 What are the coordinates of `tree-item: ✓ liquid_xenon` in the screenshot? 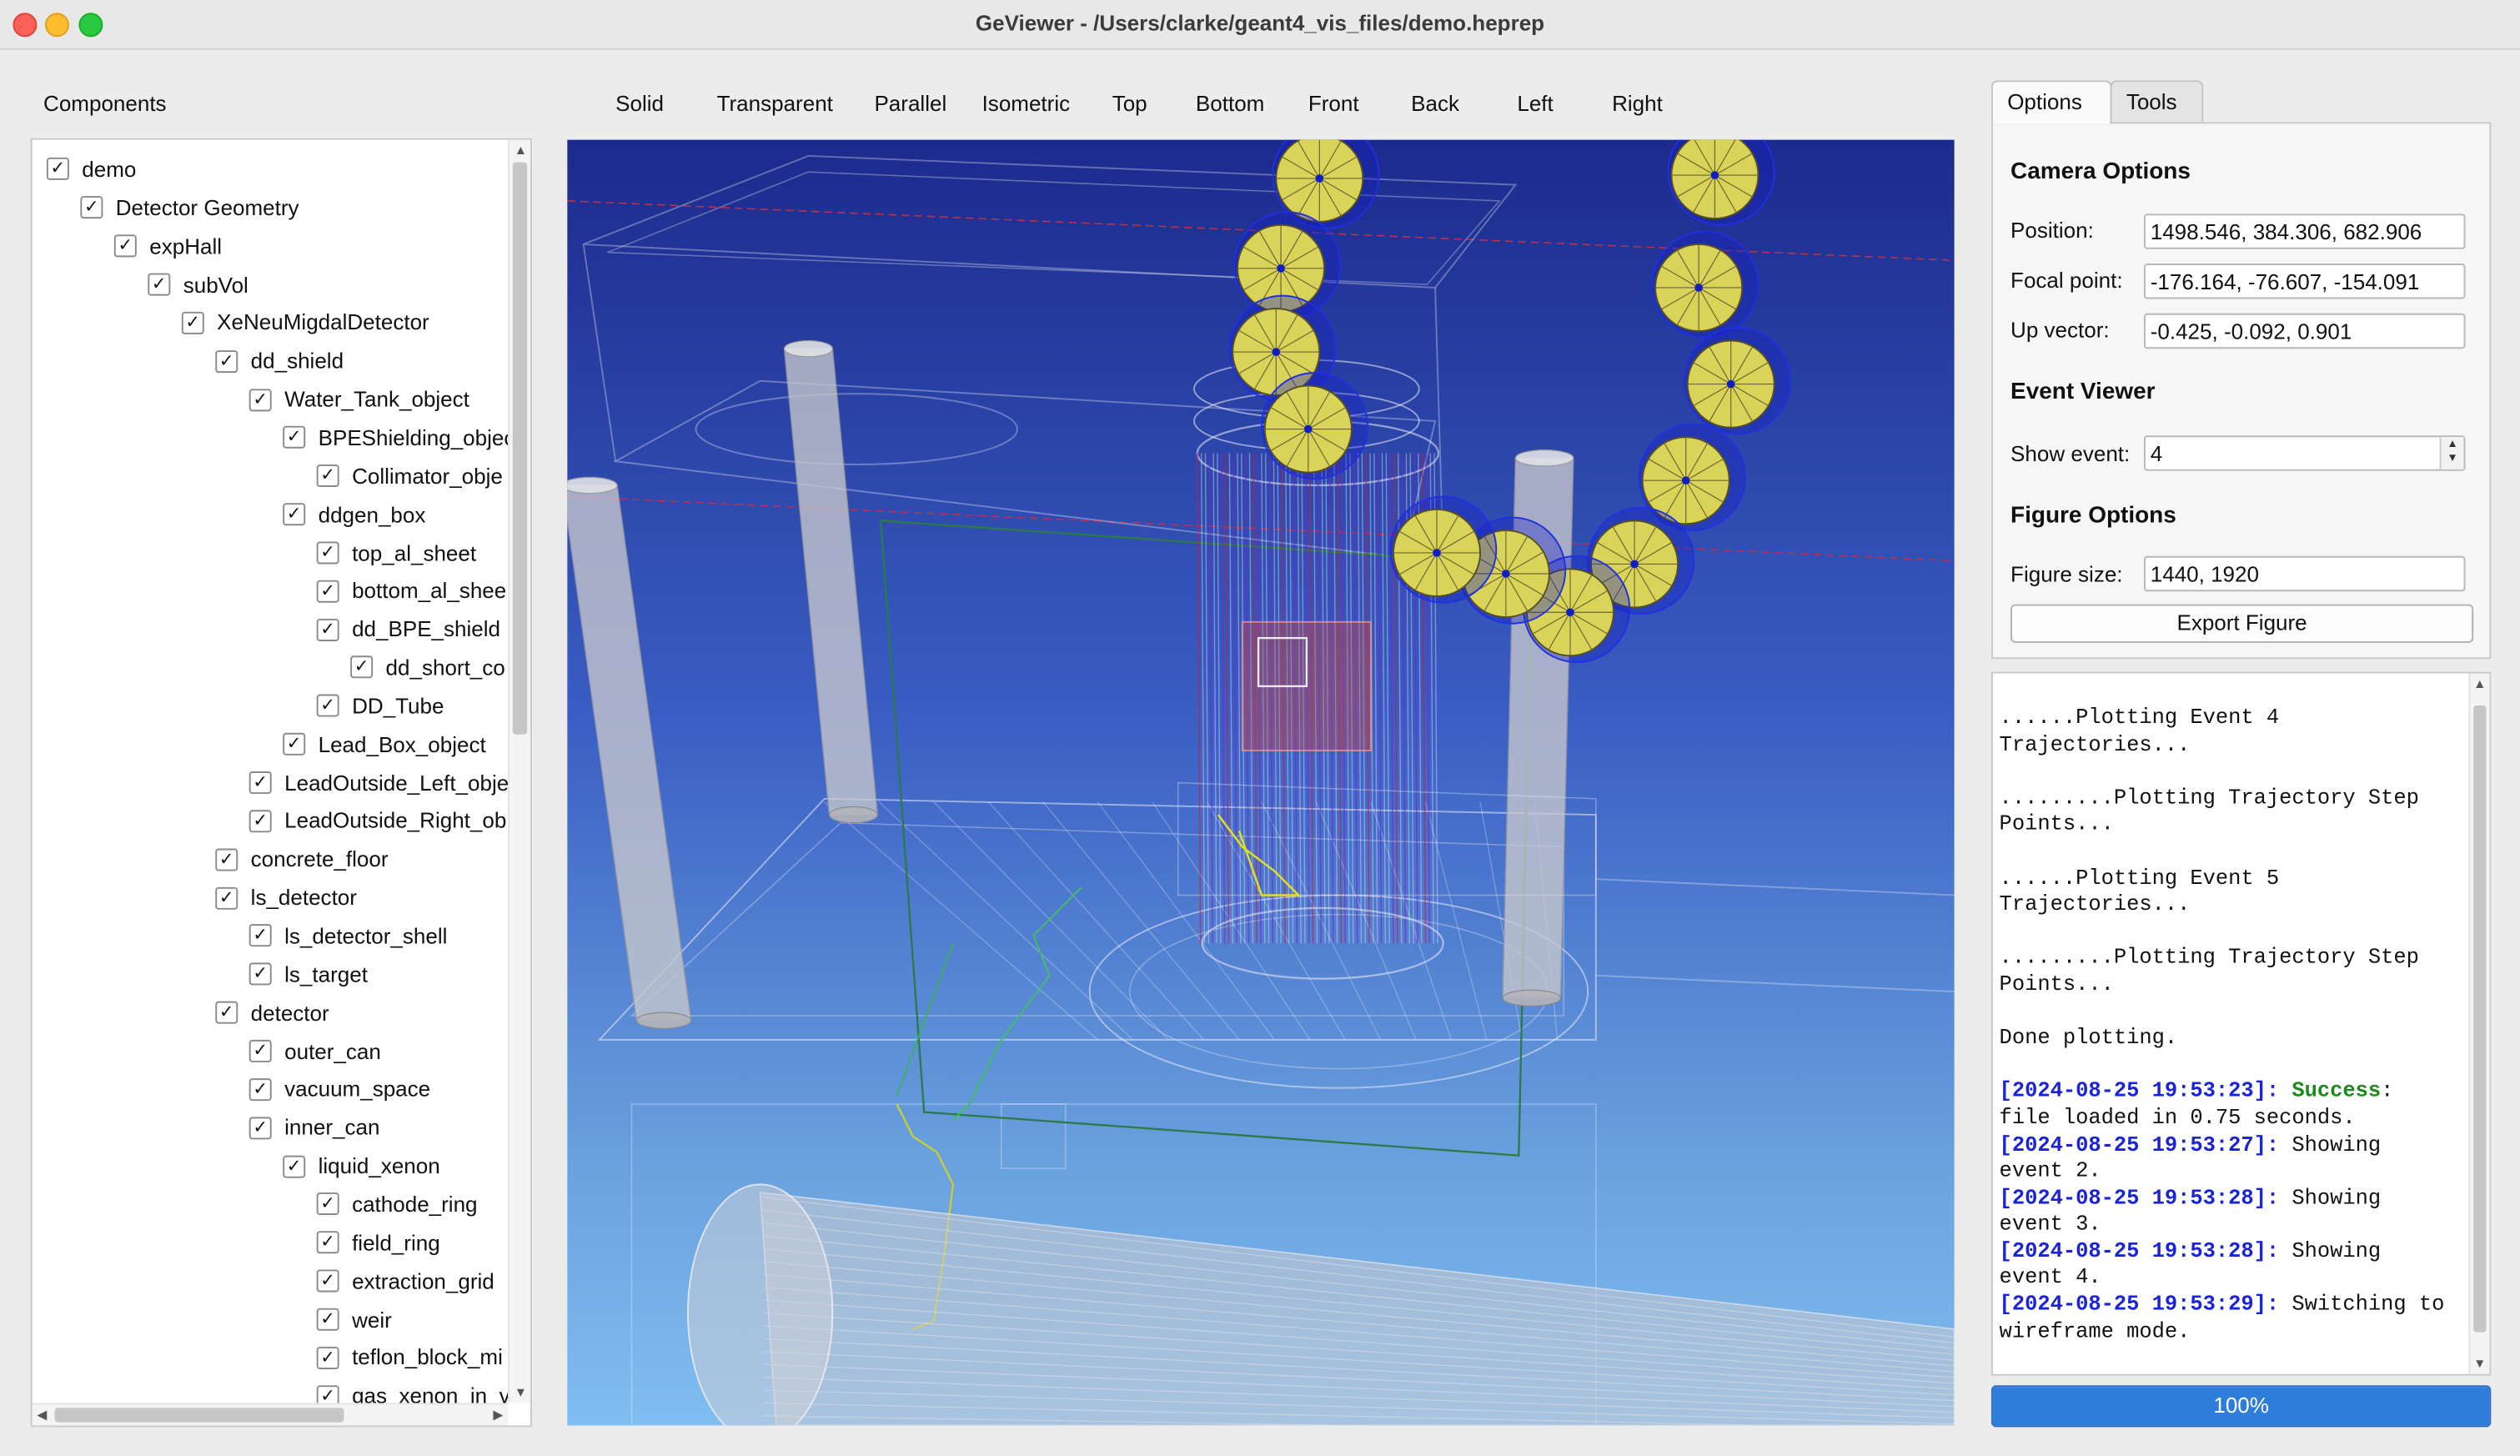 It's located at (361, 1166).